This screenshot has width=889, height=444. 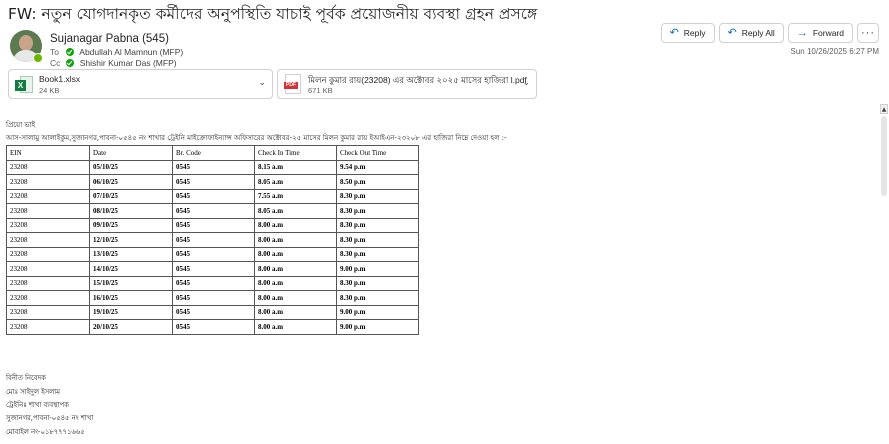 What do you see at coordinates (884, 156) in the screenshot?
I see `scrollbar-thumb` at bounding box center [884, 156].